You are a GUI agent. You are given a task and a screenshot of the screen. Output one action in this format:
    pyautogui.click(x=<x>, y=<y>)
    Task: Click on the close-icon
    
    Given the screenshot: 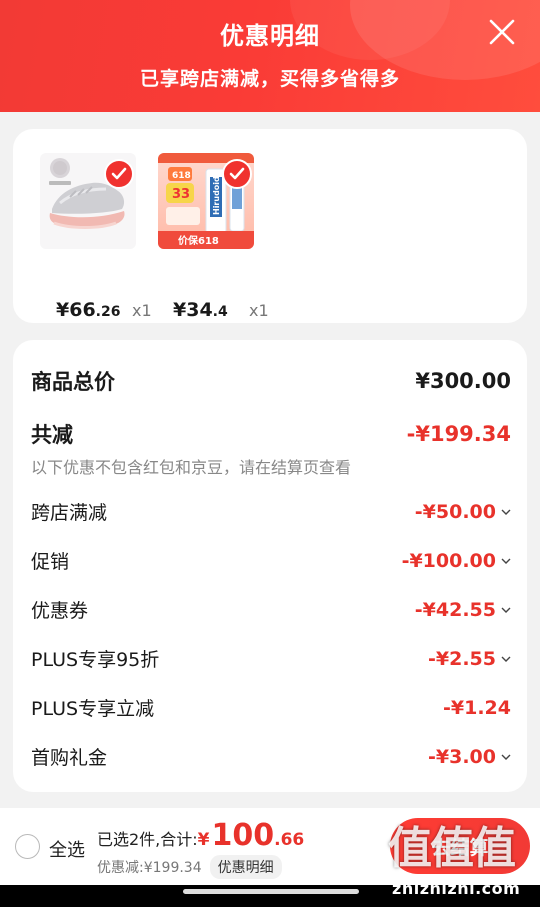 What is the action you would take?
    pyautogui.click(x=502, y=32)
    